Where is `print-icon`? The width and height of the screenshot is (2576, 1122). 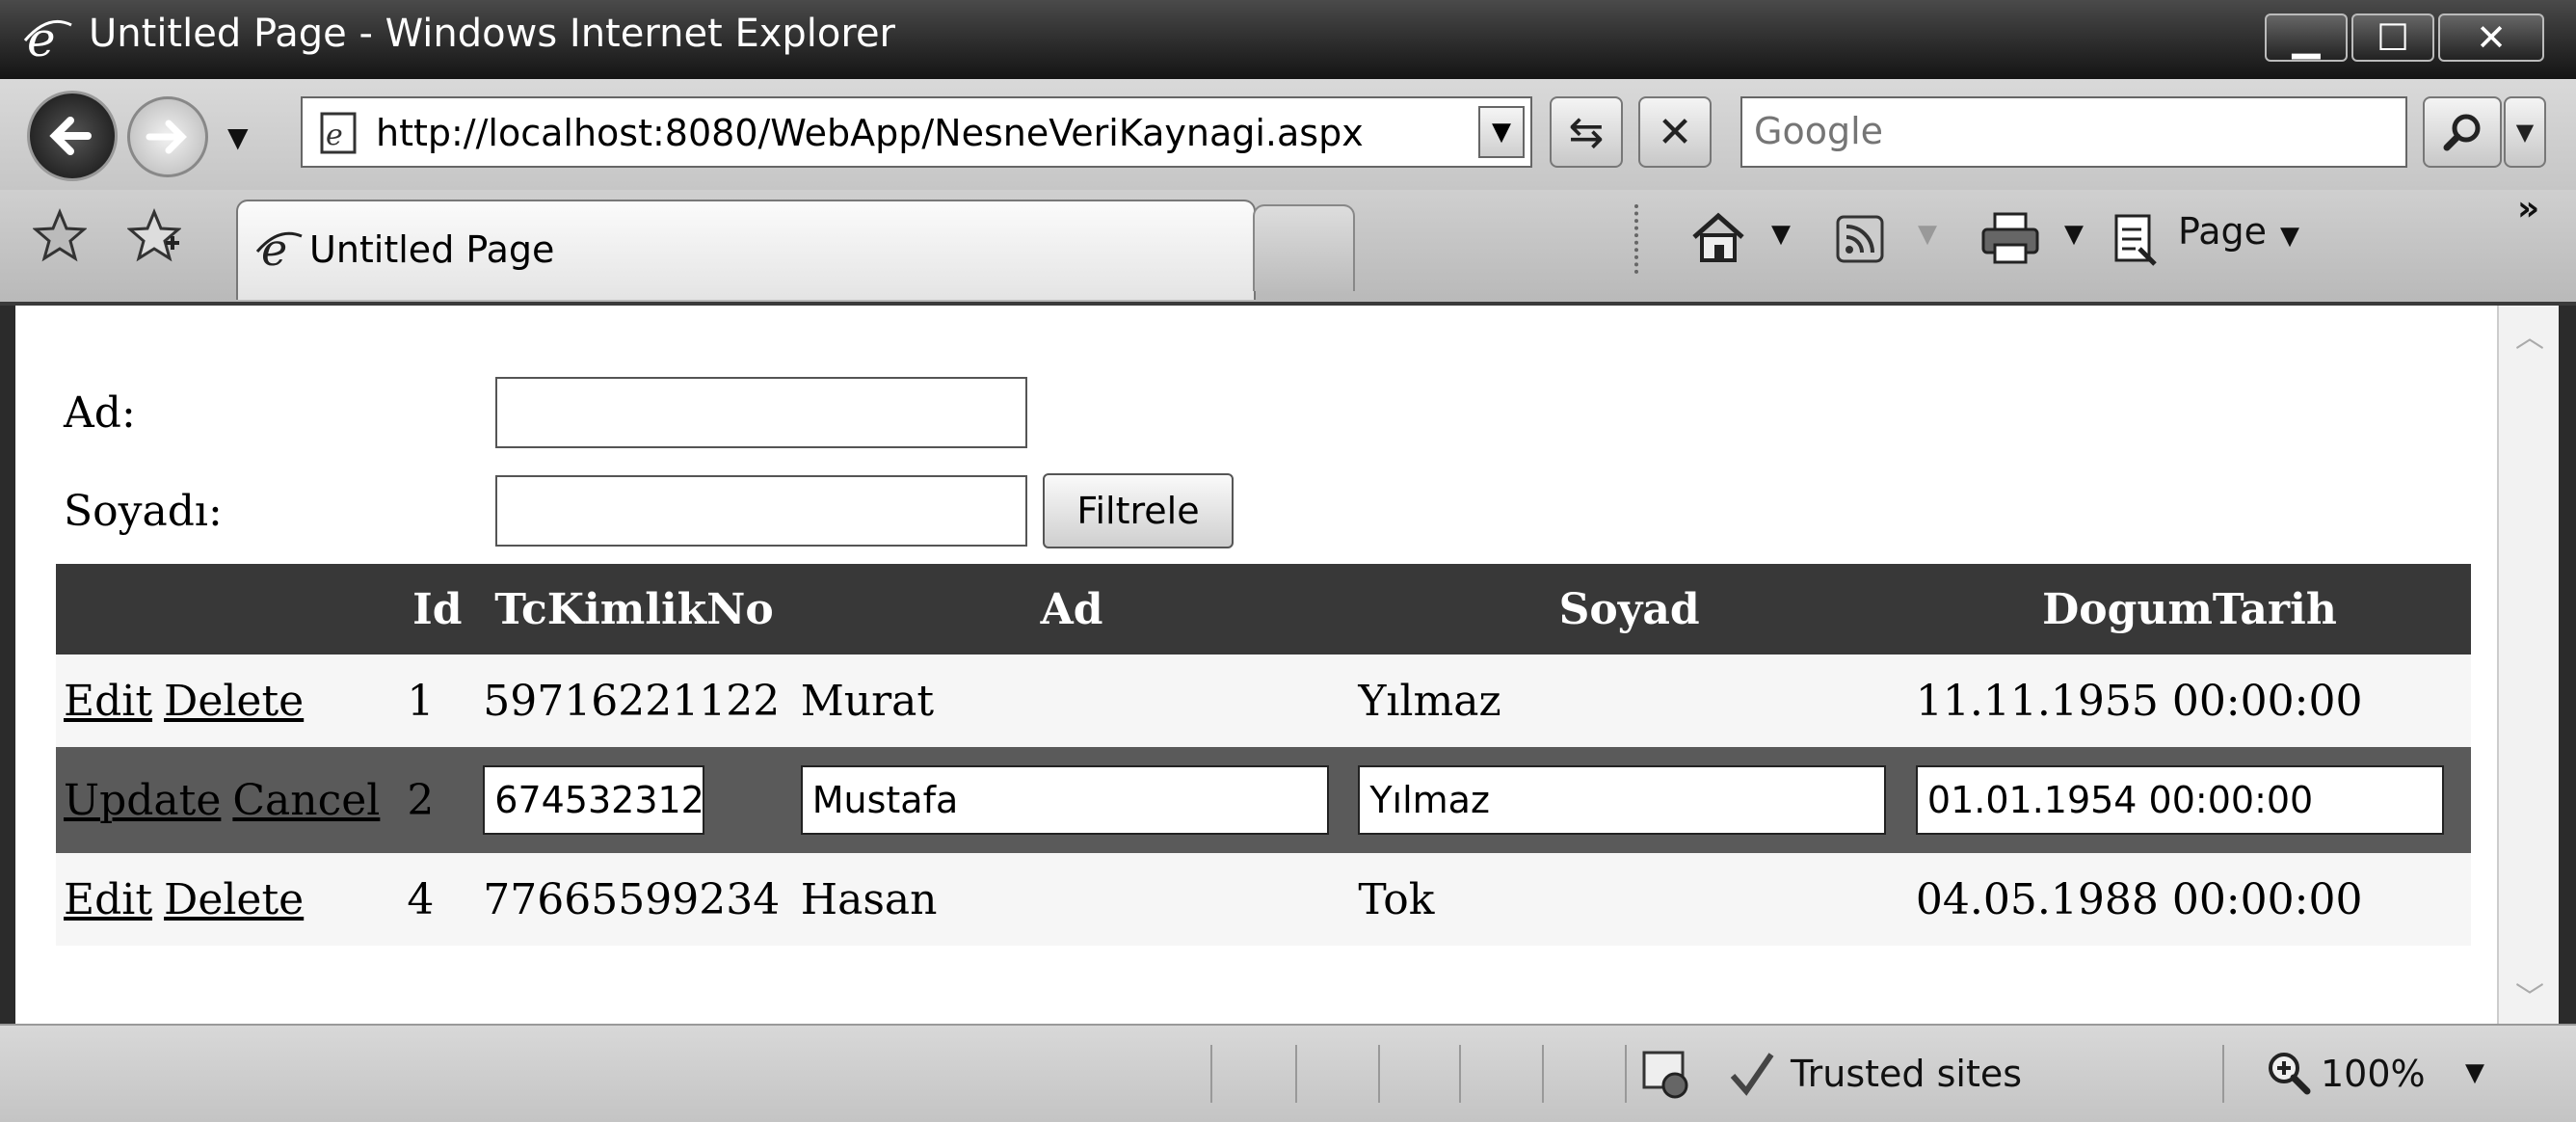
print-icon is located at coordinates (2010, 238).